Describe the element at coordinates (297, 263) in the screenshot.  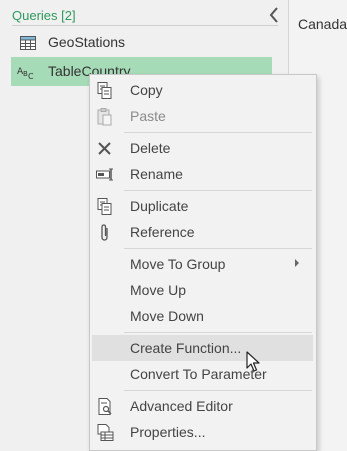
I see `submenu-arrow-icon` at that location.